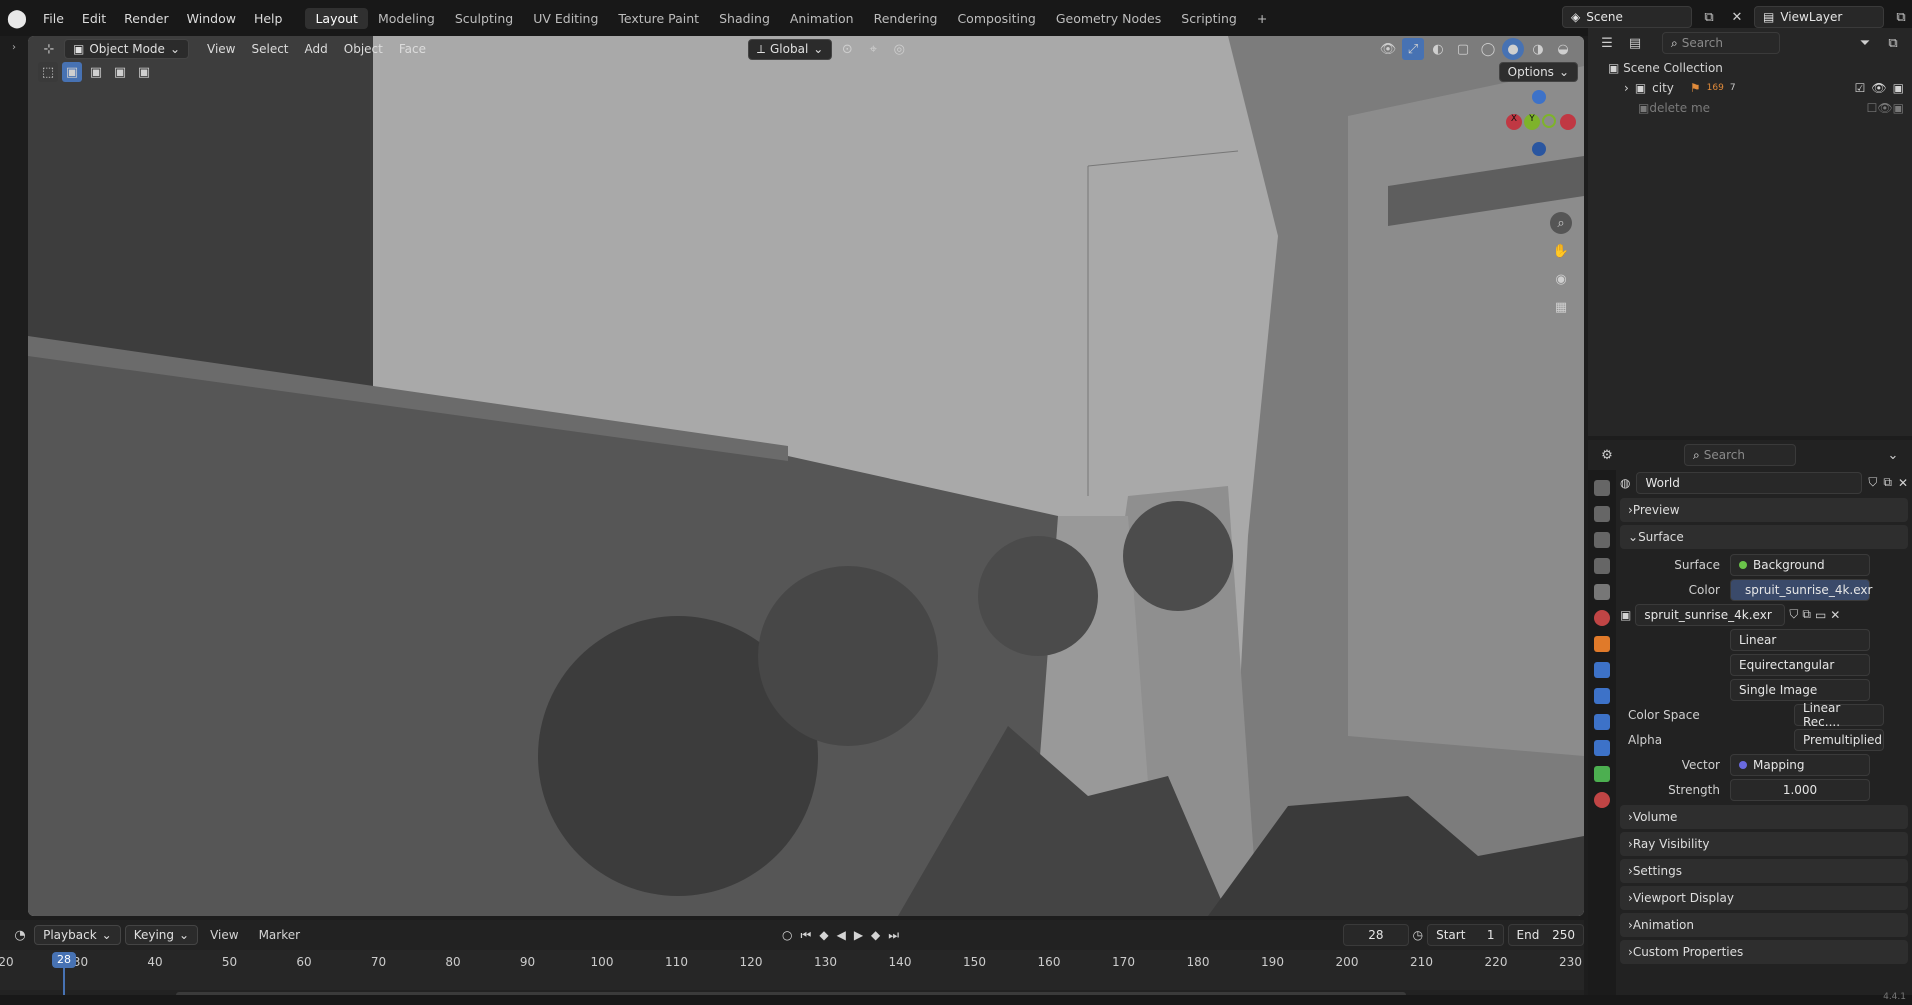  What do you see at coordinates (336, 18) in the screenshot?
I see `tab-layout: Layout` at bounding box center [336, 18].